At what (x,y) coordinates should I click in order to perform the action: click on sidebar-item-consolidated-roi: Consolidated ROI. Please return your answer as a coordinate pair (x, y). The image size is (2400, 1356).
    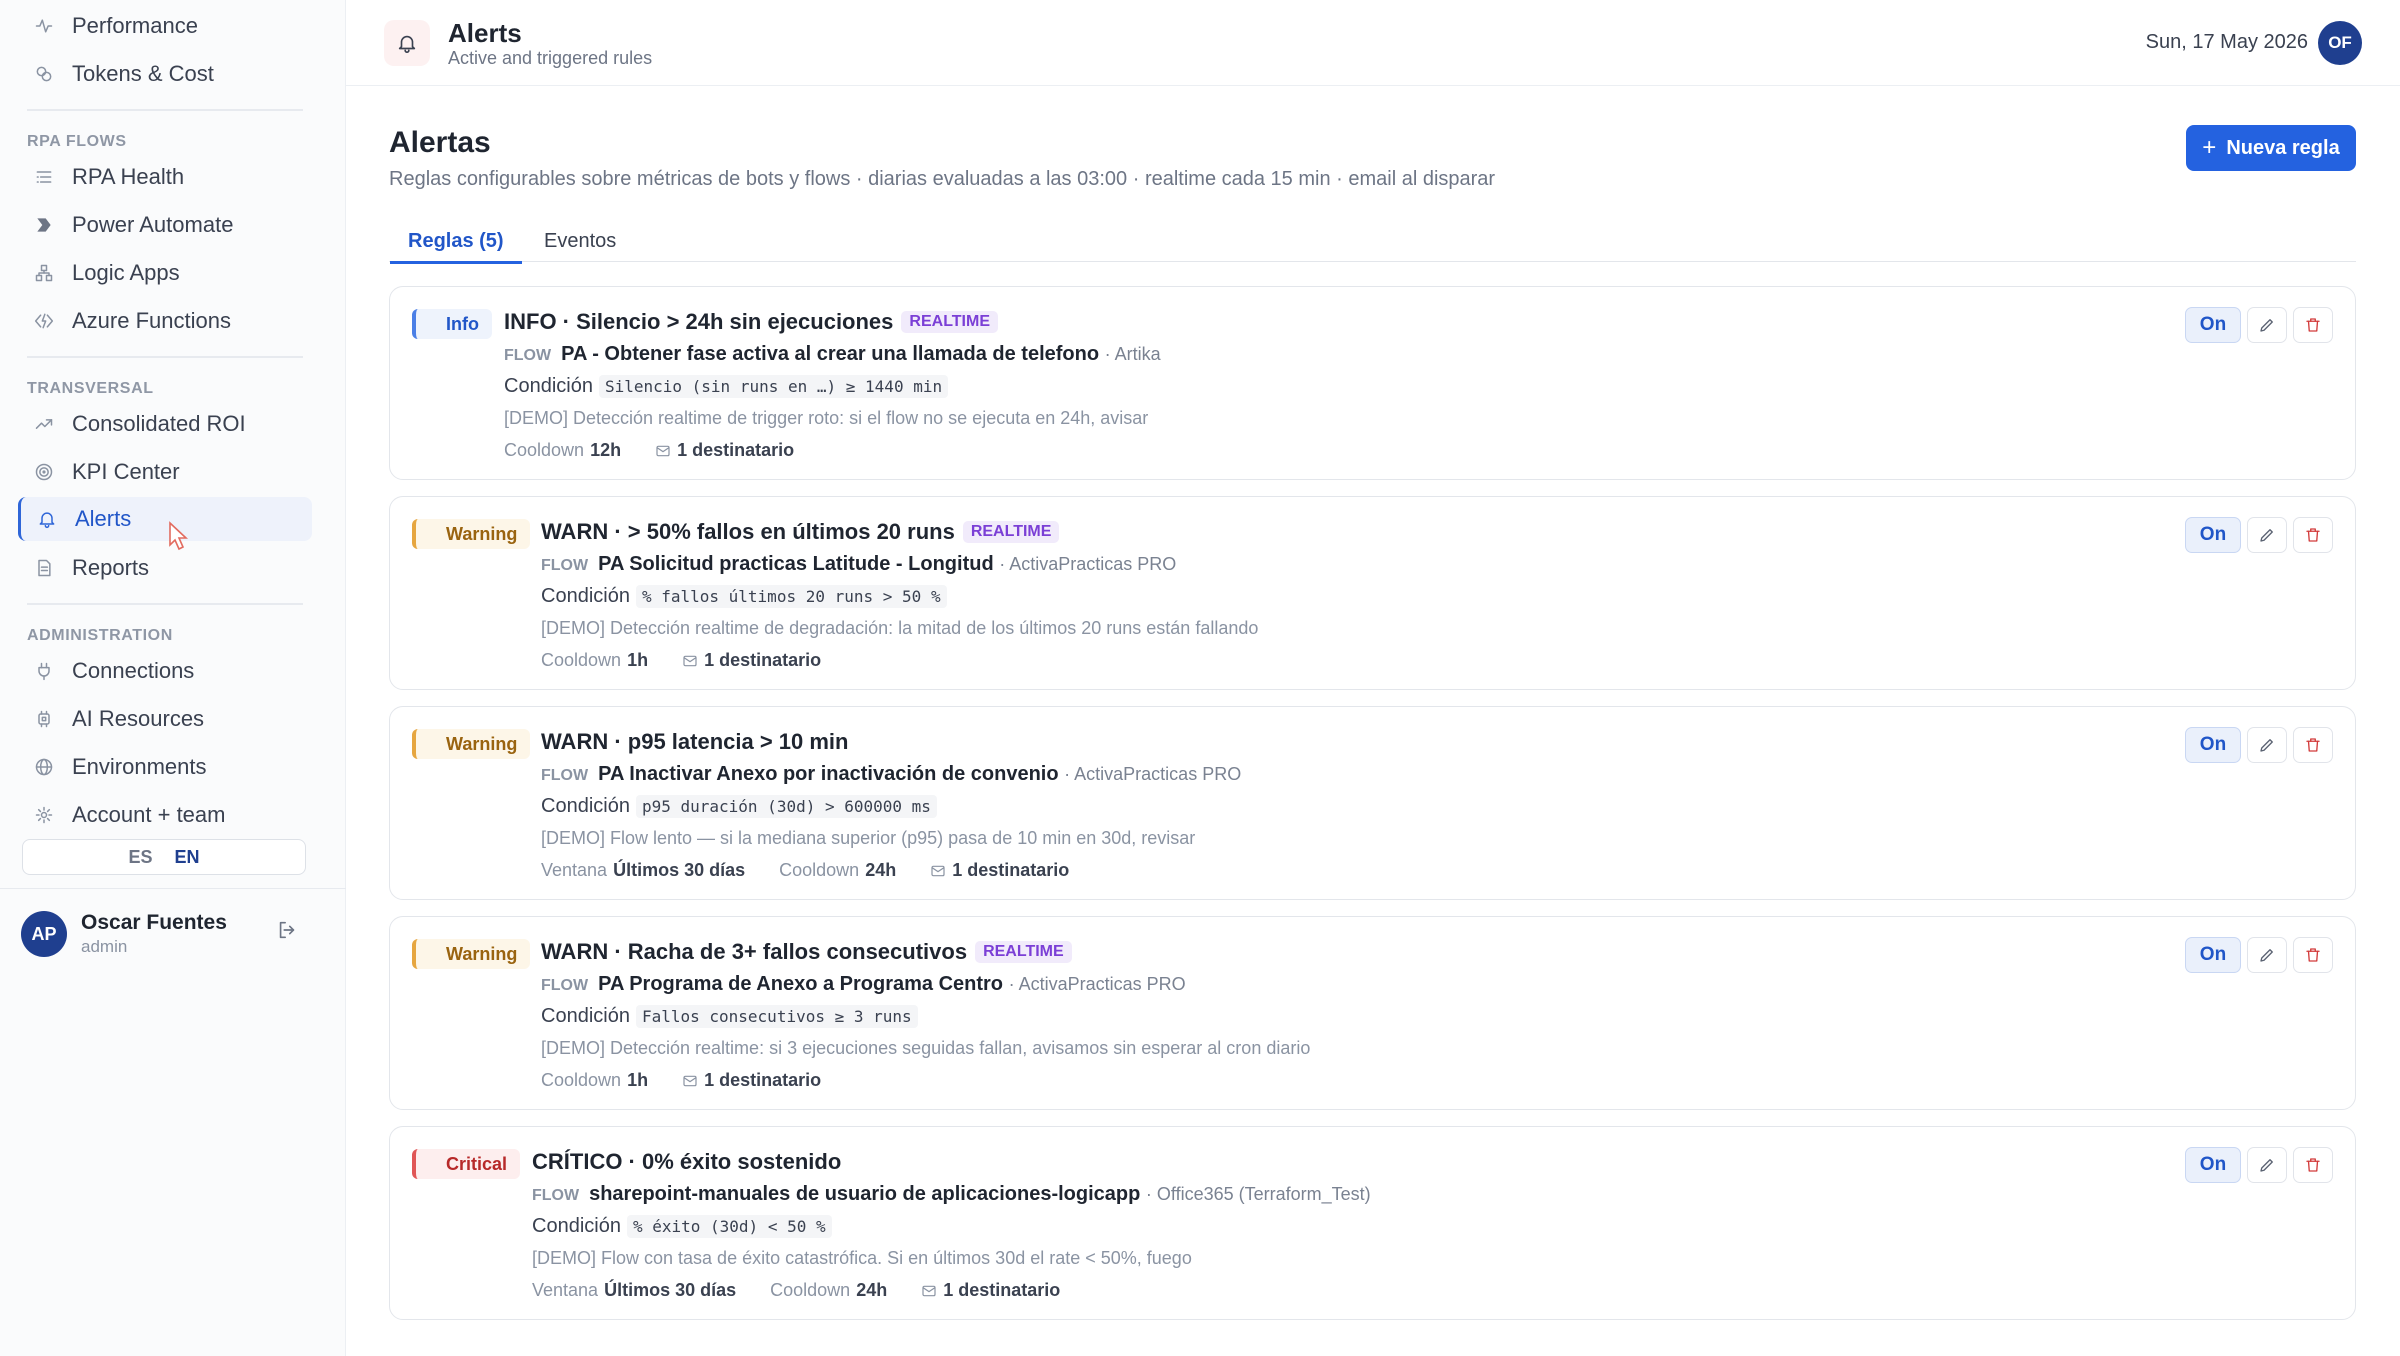
    Looking at the image, I should click on (165, 424).